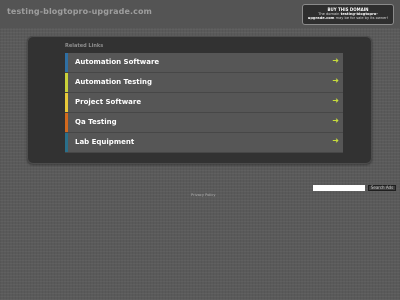 This screenshot has width=400, height=300. I want to click on buy-domain-text-suffix: may be for sale by its owner!, so click(361, 18).